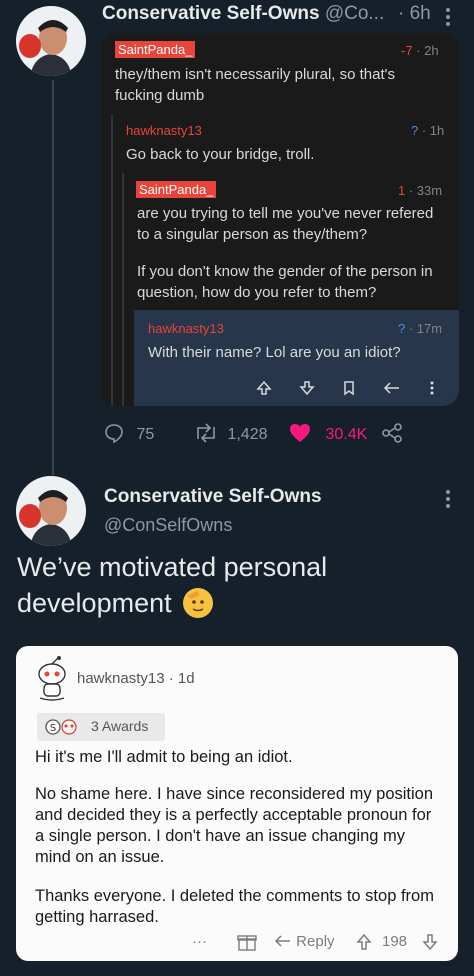 The height and width of the screenshot is (976, 474). I want to click on share-icon, so click(392, 433).